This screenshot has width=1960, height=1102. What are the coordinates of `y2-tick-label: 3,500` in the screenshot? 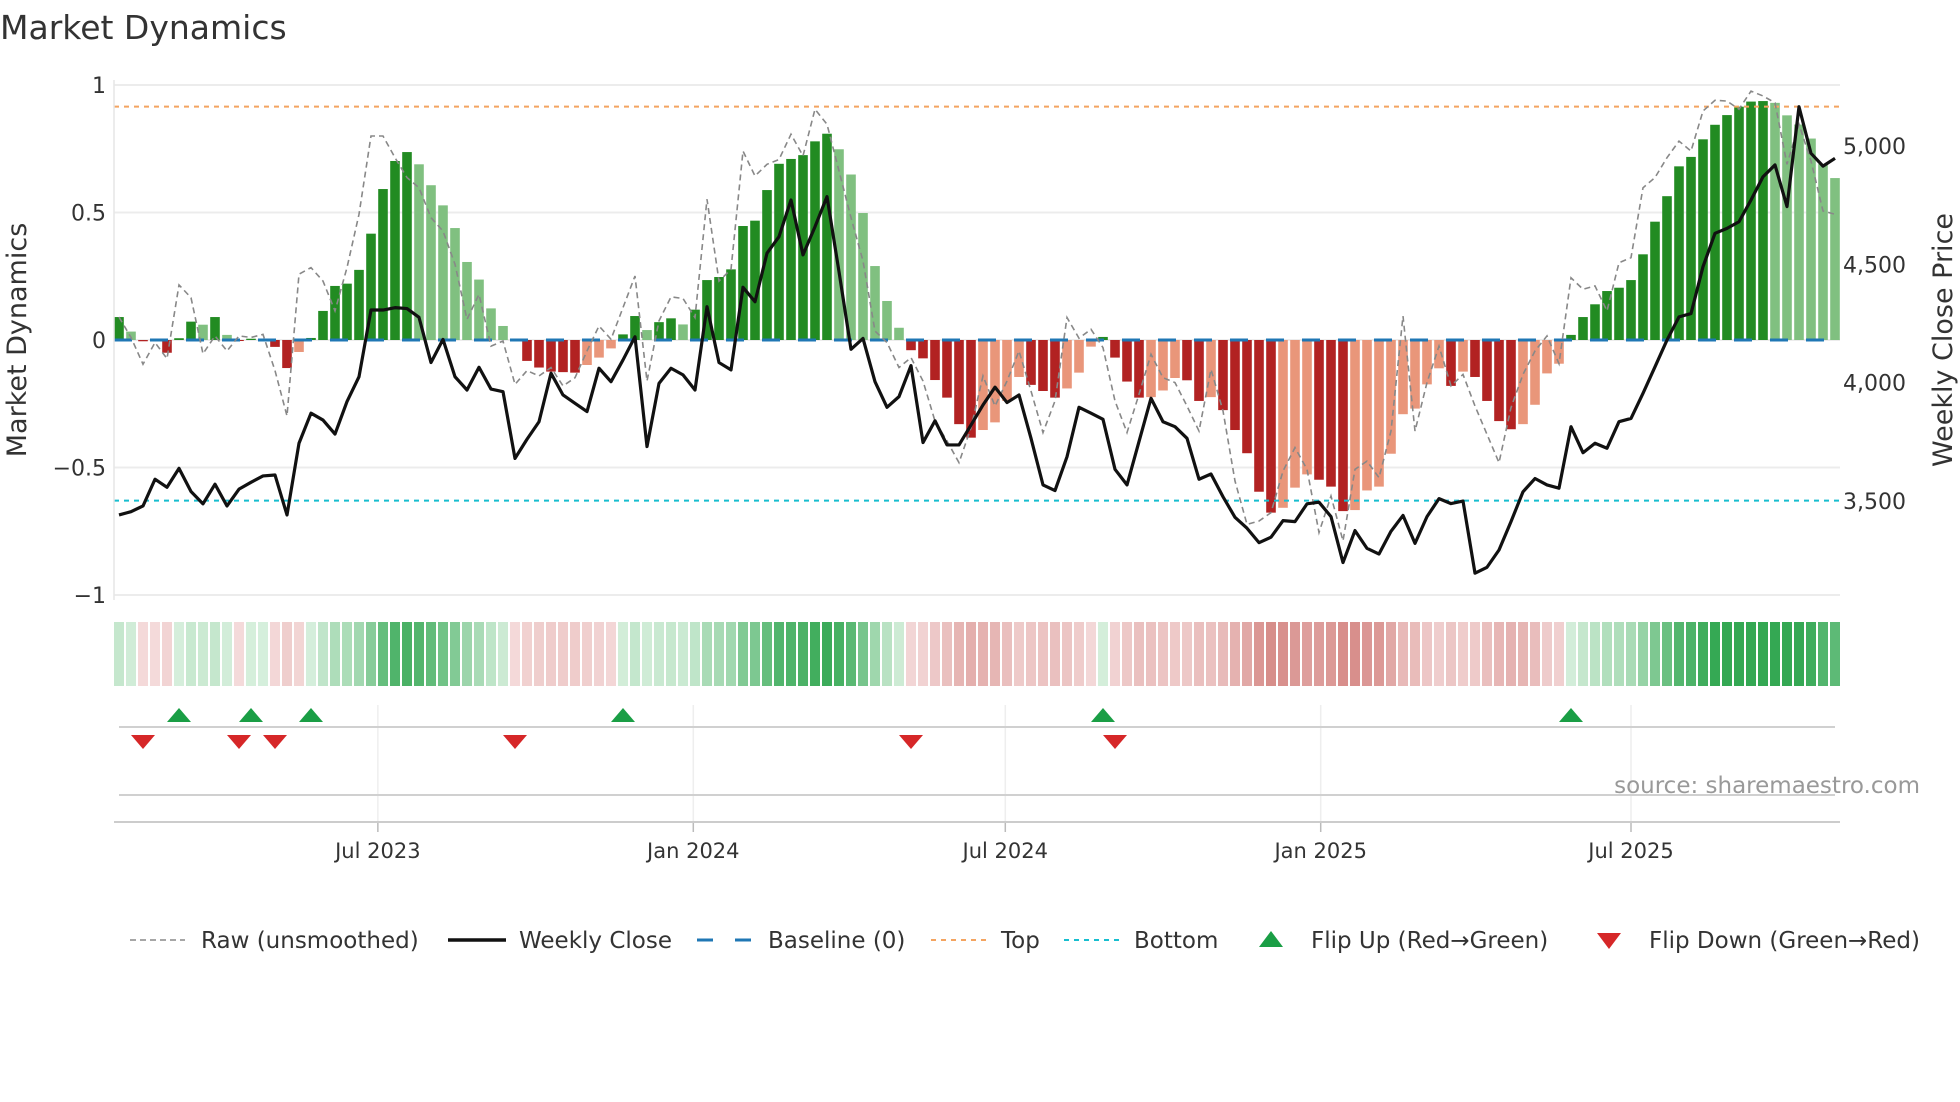 It's located at (1874, 502).